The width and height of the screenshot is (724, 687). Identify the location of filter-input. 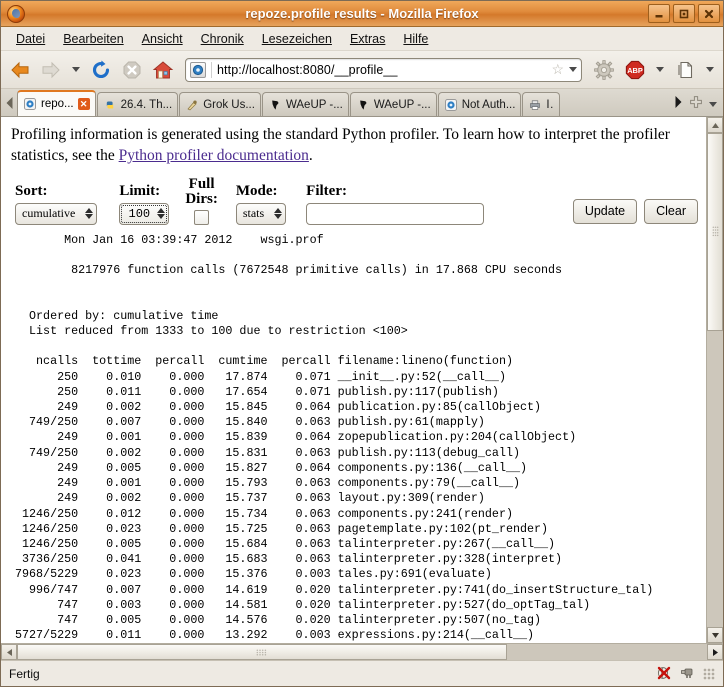
(395, 213).